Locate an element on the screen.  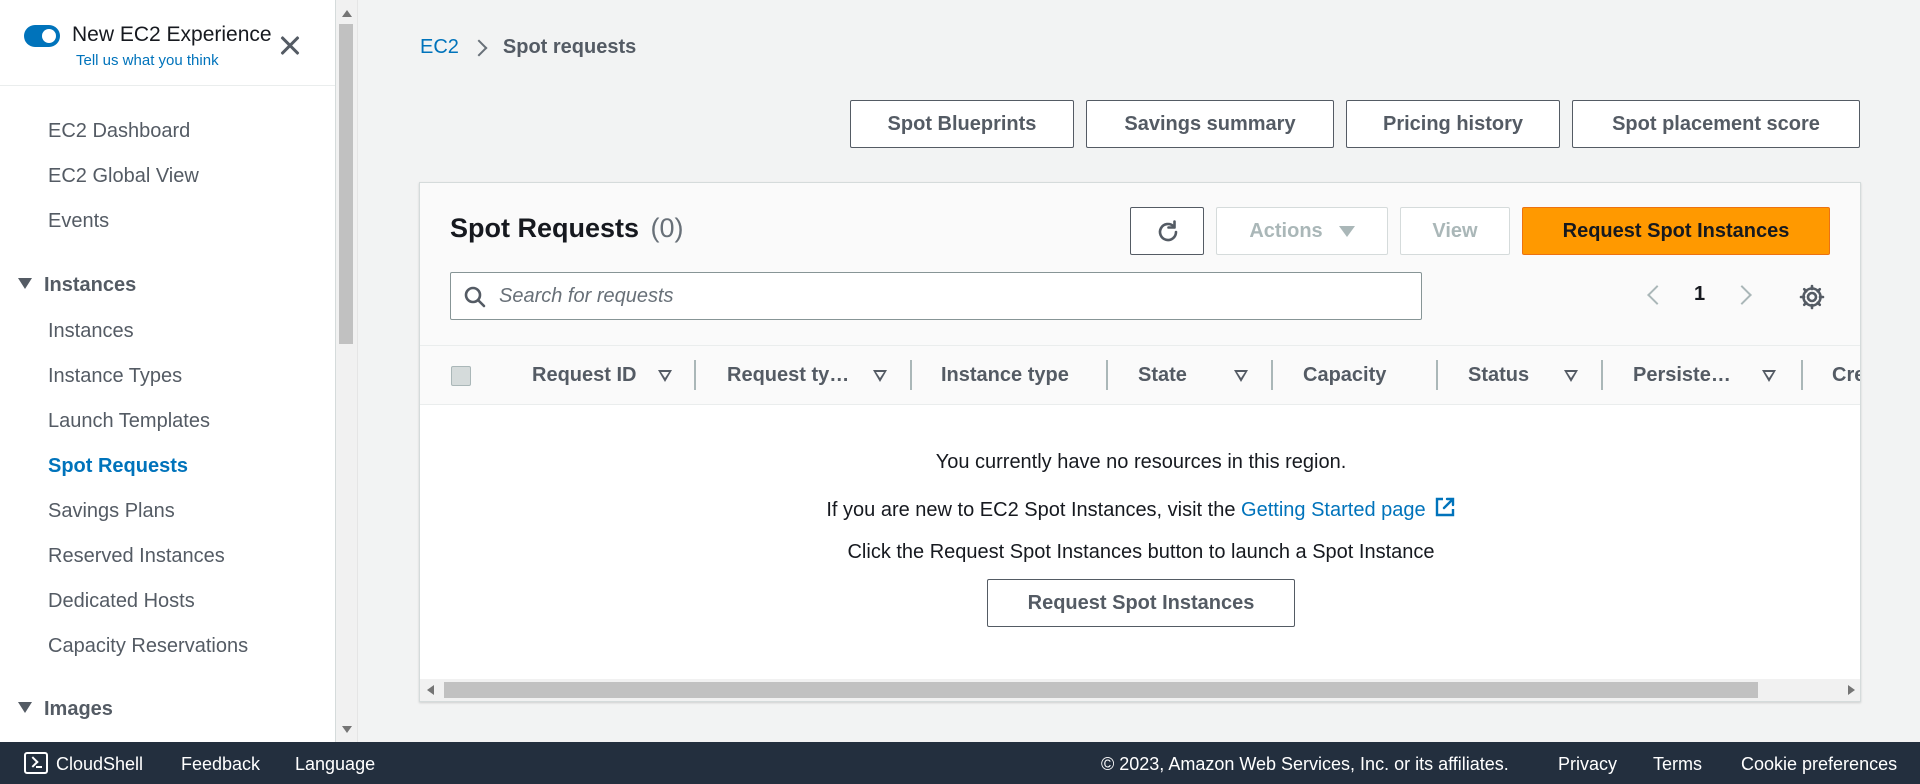
close-icon is located at coordinates (292, 46).